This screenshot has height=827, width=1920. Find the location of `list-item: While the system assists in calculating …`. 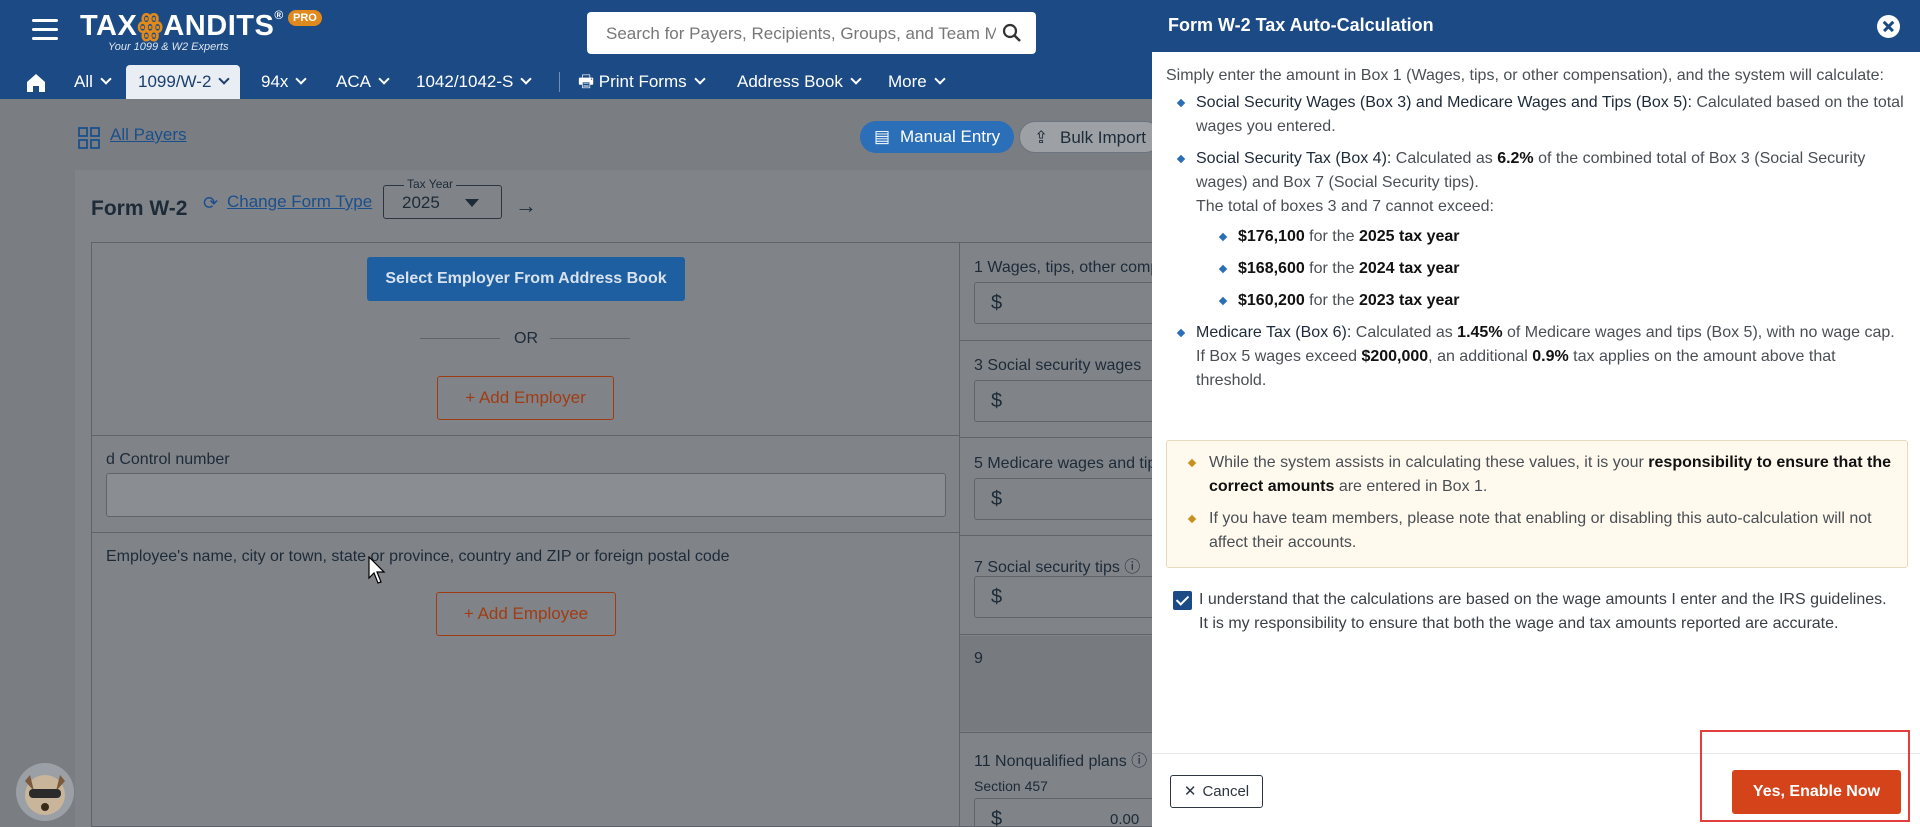

list-item: While the system assists in calculating … is located at coordinates (1550, 475).